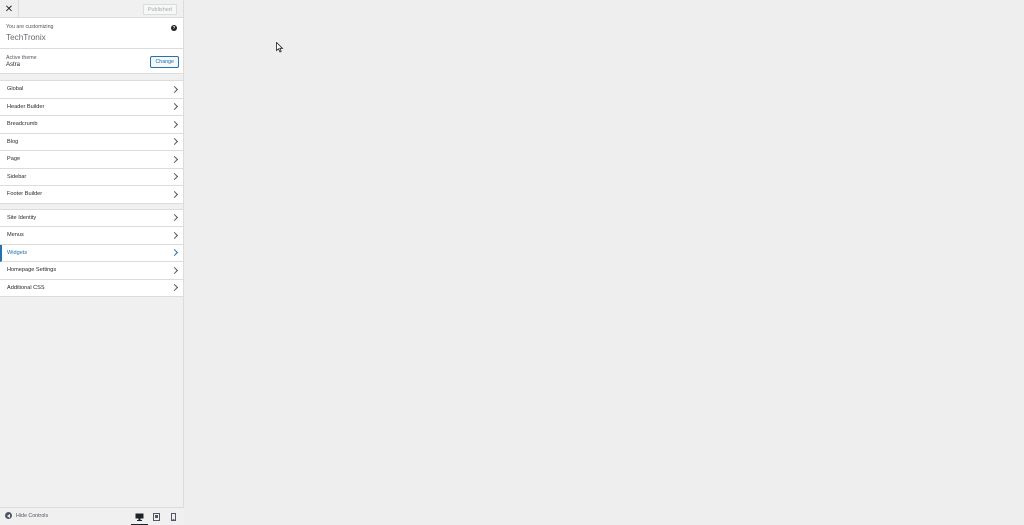 This screenshot has height=525, width=1024. Describe the element at coordinates (22, 124) in the screenshot. I see `section-label: Breadcrumb` at that location.